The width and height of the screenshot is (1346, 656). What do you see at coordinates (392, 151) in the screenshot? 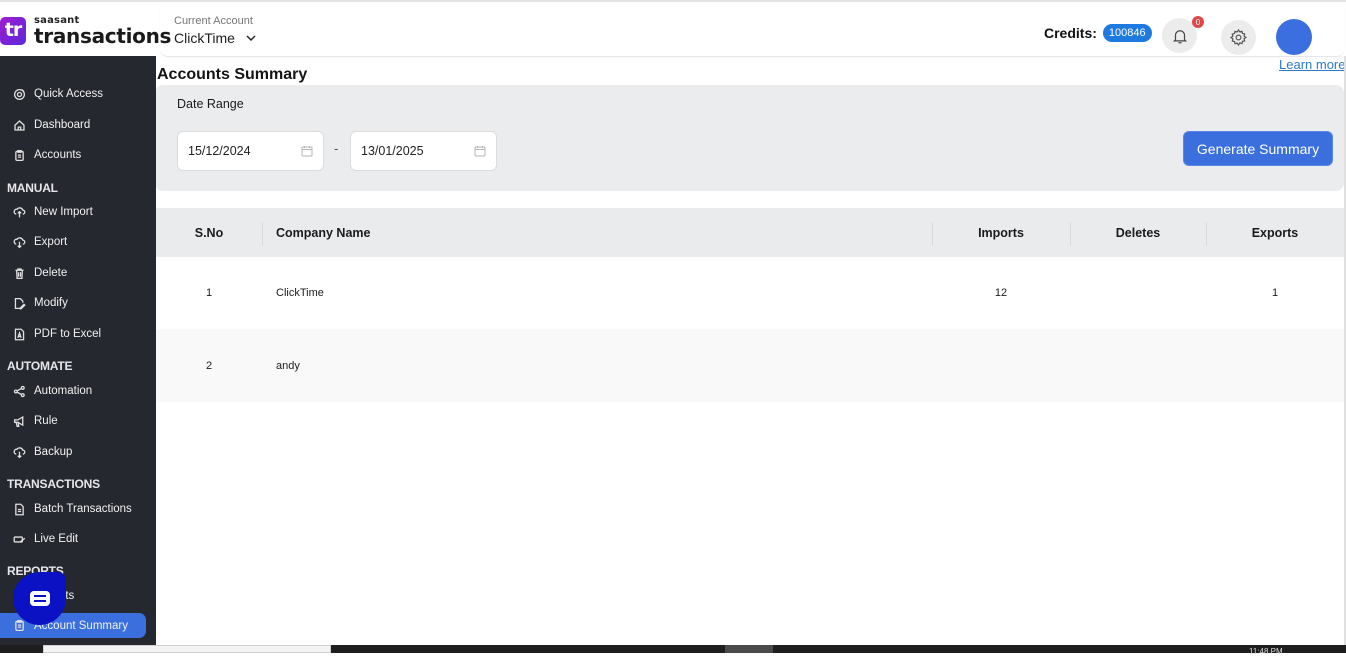
I see `date-to-value: 13/01/2025` at bounding box center [392, 151].